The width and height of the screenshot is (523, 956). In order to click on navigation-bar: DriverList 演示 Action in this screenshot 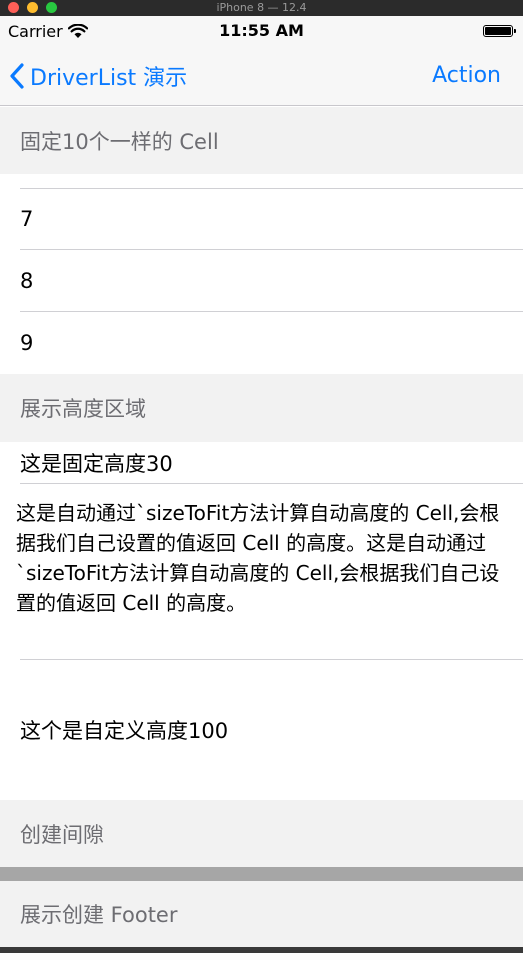, I will do `click(261, 76)`.